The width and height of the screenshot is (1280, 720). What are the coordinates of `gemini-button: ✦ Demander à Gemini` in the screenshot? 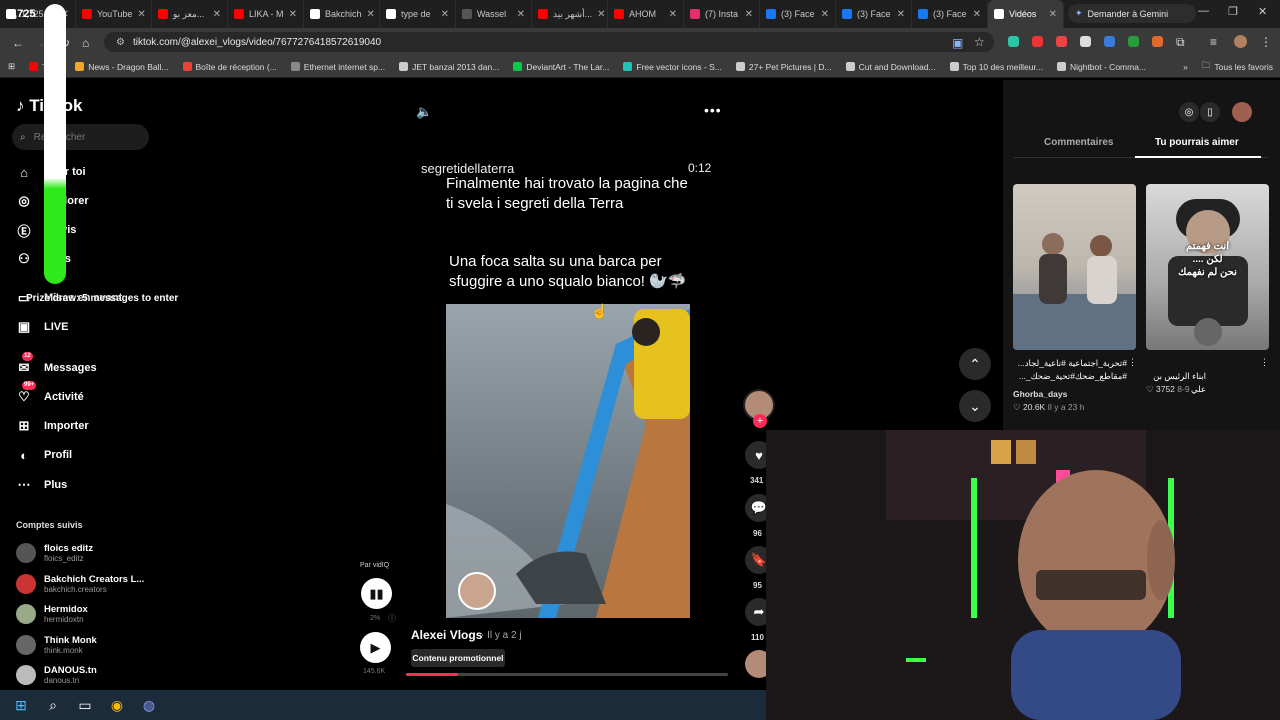 It's located at (1132, 13).